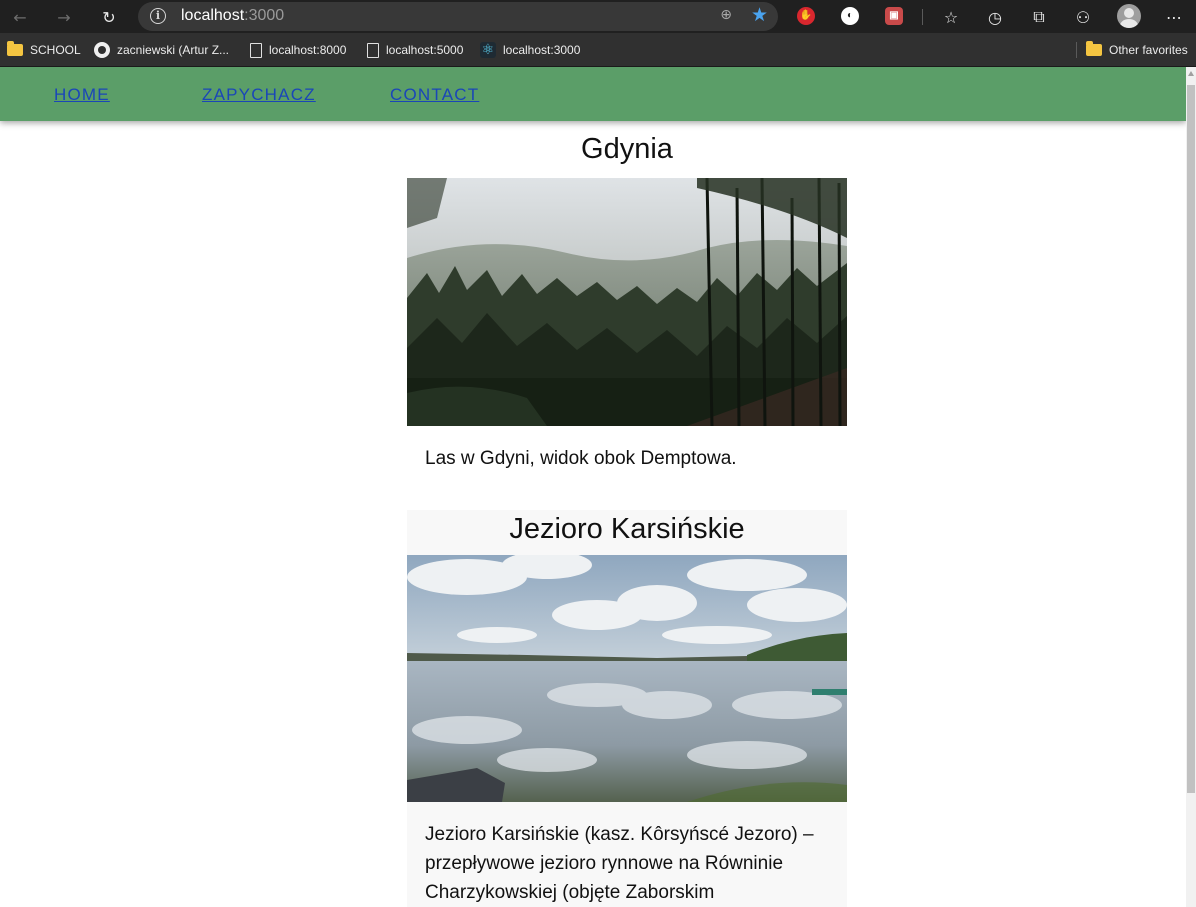 Image resolution: width=1196 pixels, height=907 pixels. I want to click on favorite-star-icon: ★, so click(759, 15).